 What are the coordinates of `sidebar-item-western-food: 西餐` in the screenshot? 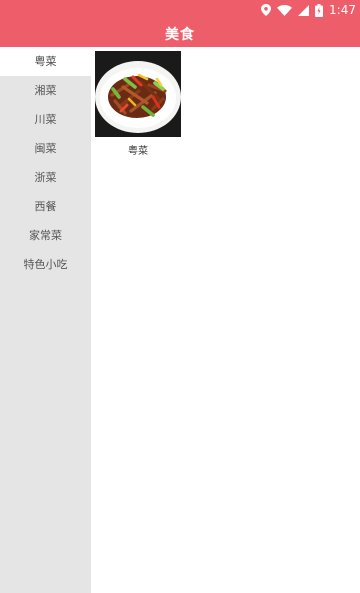 It's located at (45, 206).